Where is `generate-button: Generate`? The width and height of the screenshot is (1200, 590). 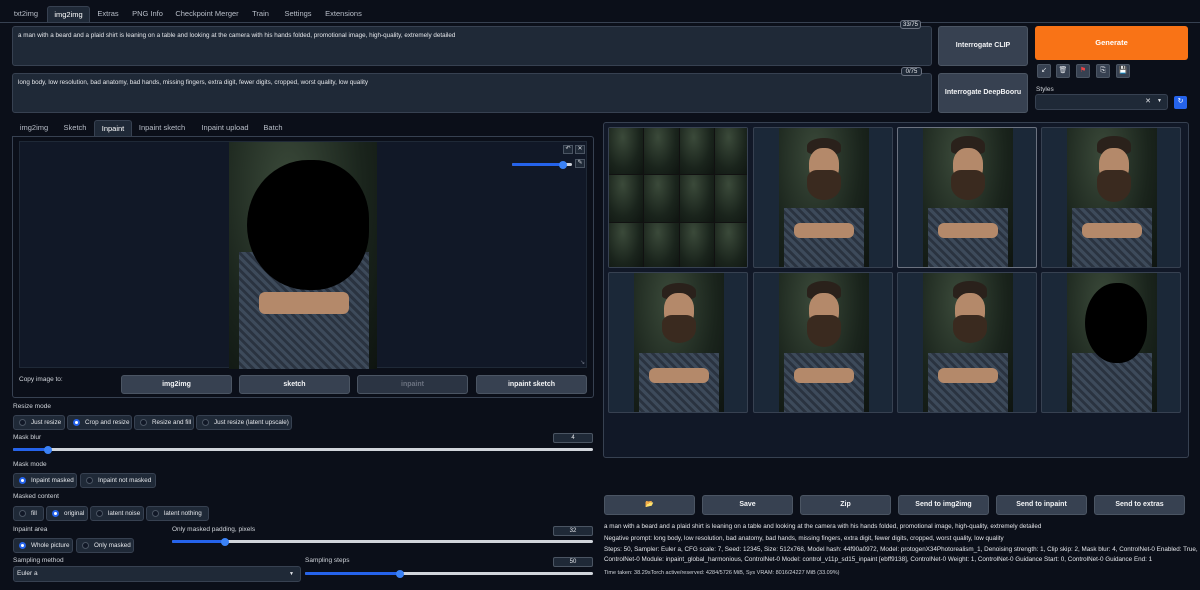 generate-button: Generate is located at coordinates (1111, 43).